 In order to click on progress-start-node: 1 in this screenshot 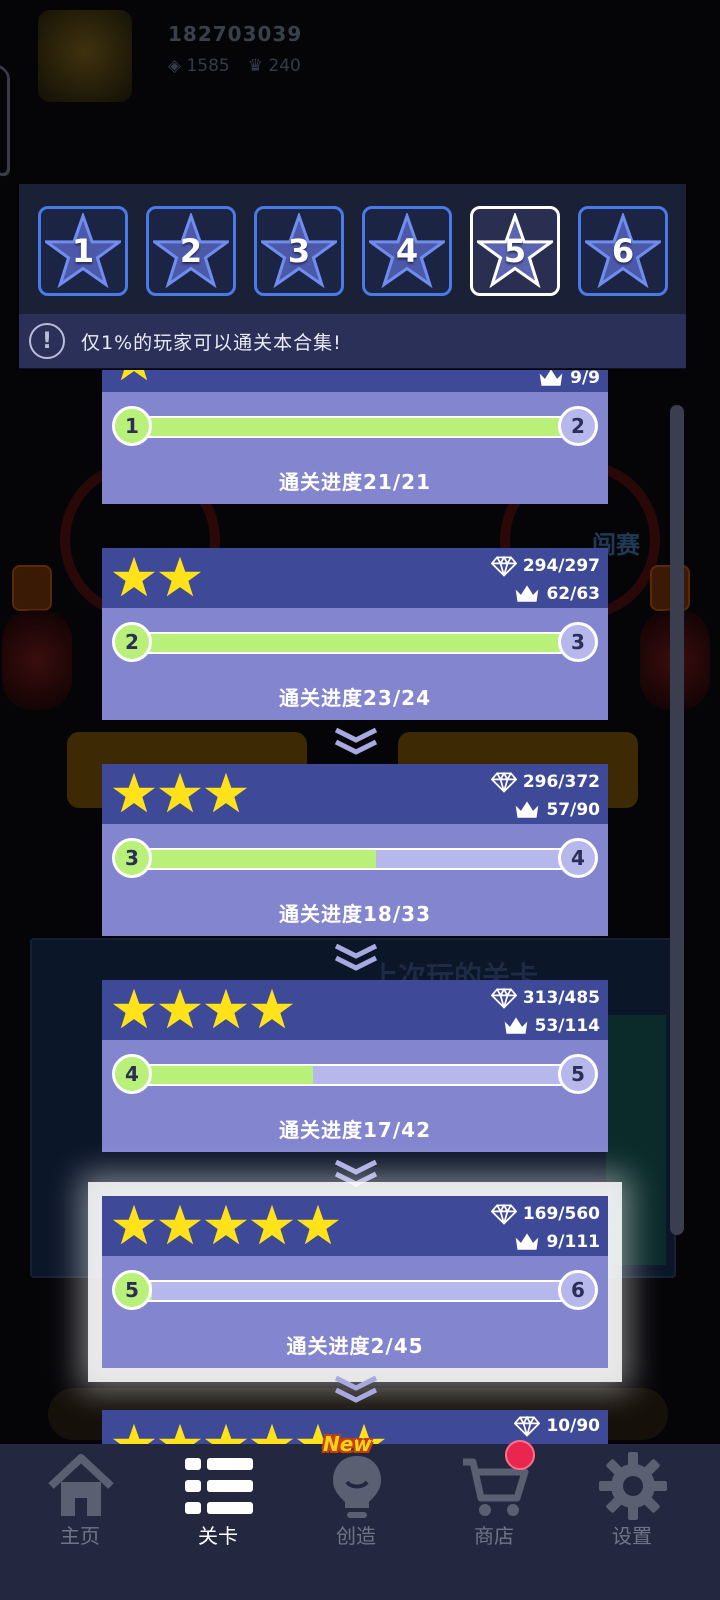, I will do `click(132, 426)`.